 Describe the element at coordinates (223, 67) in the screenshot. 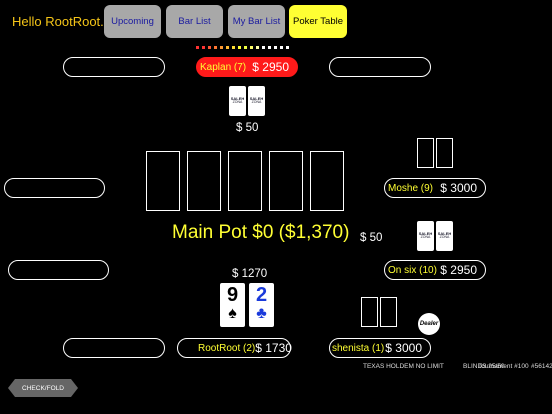

I see `player-name: Kaplan (7)` at that location.